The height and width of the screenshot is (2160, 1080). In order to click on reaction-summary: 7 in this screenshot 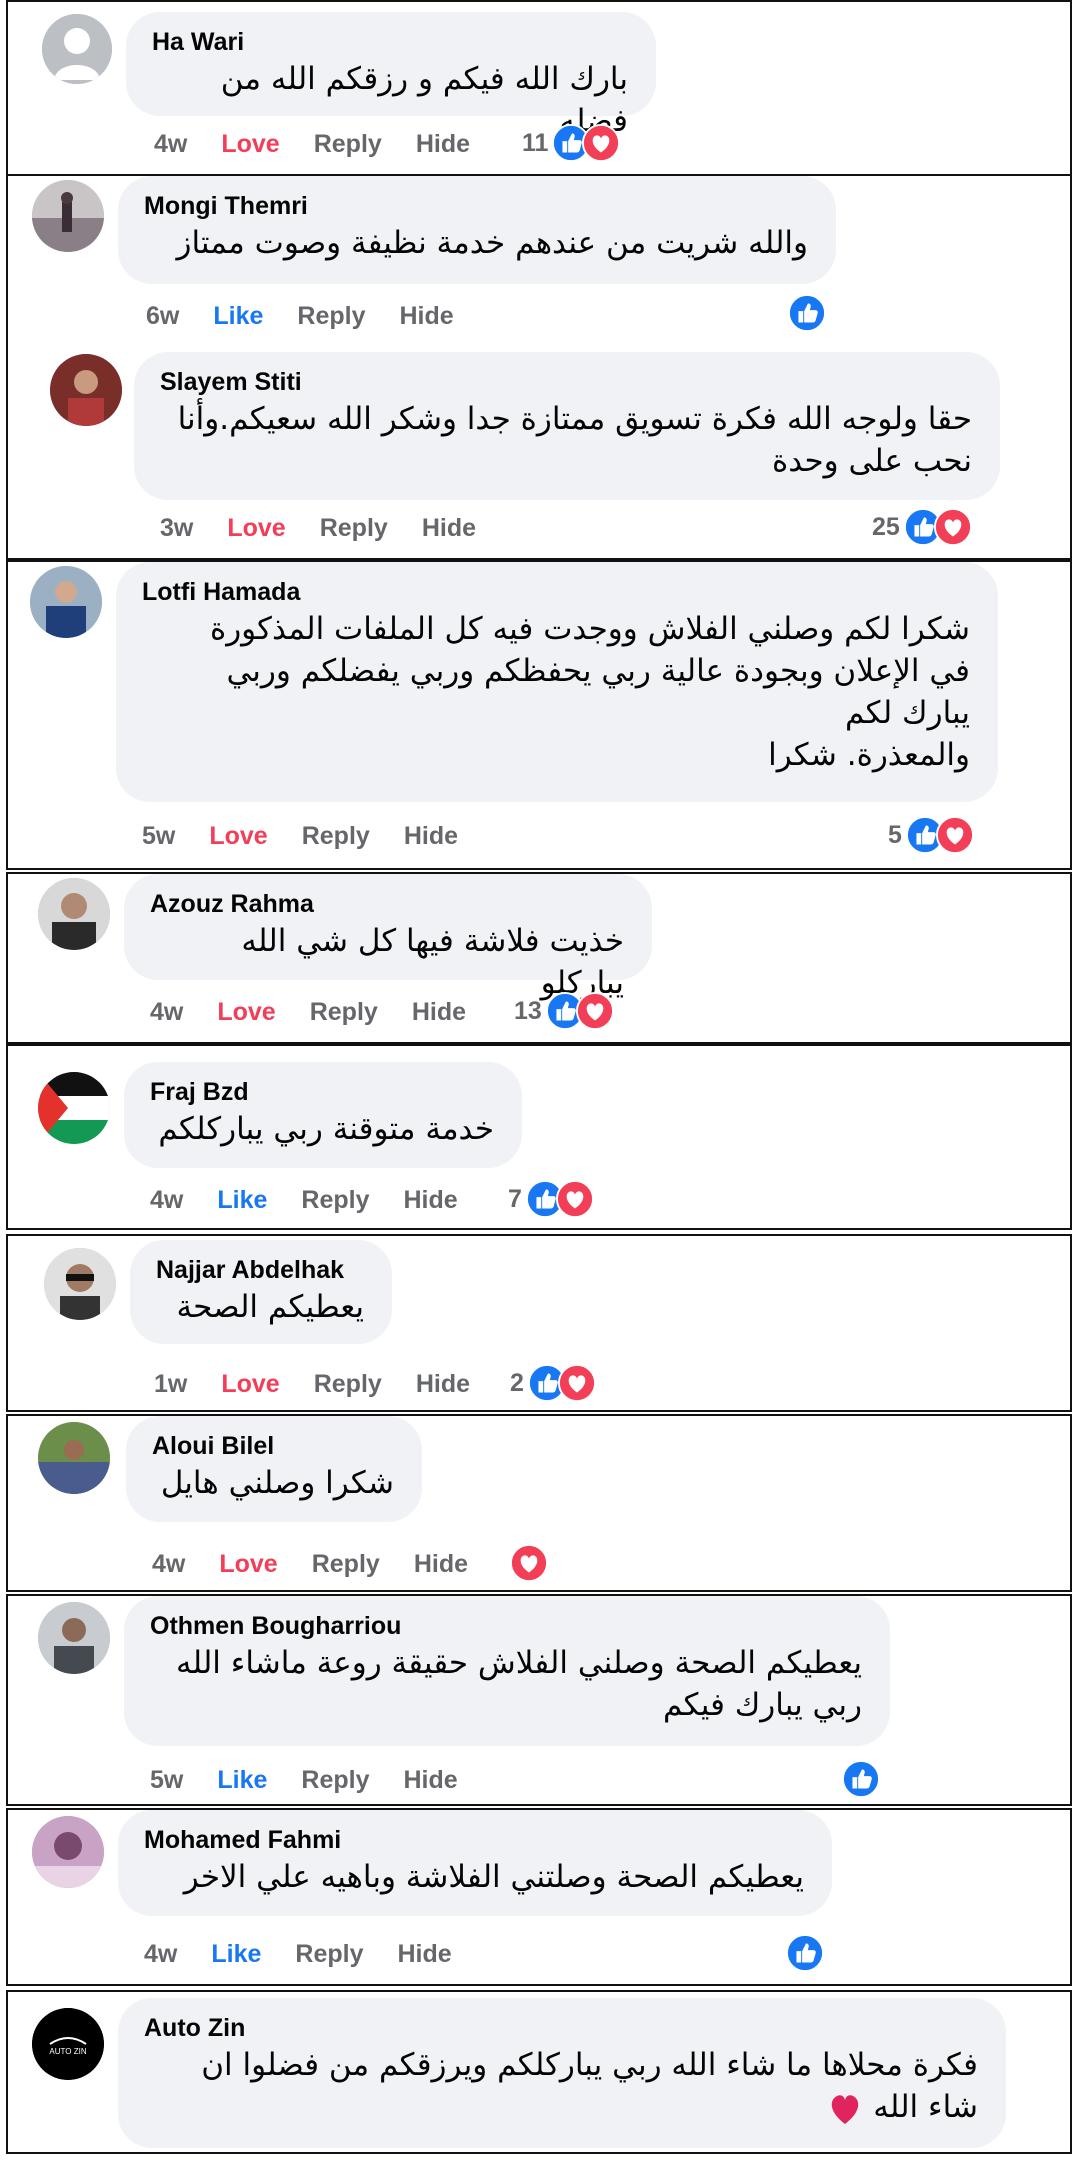, I will do `click(551, 1199)`.